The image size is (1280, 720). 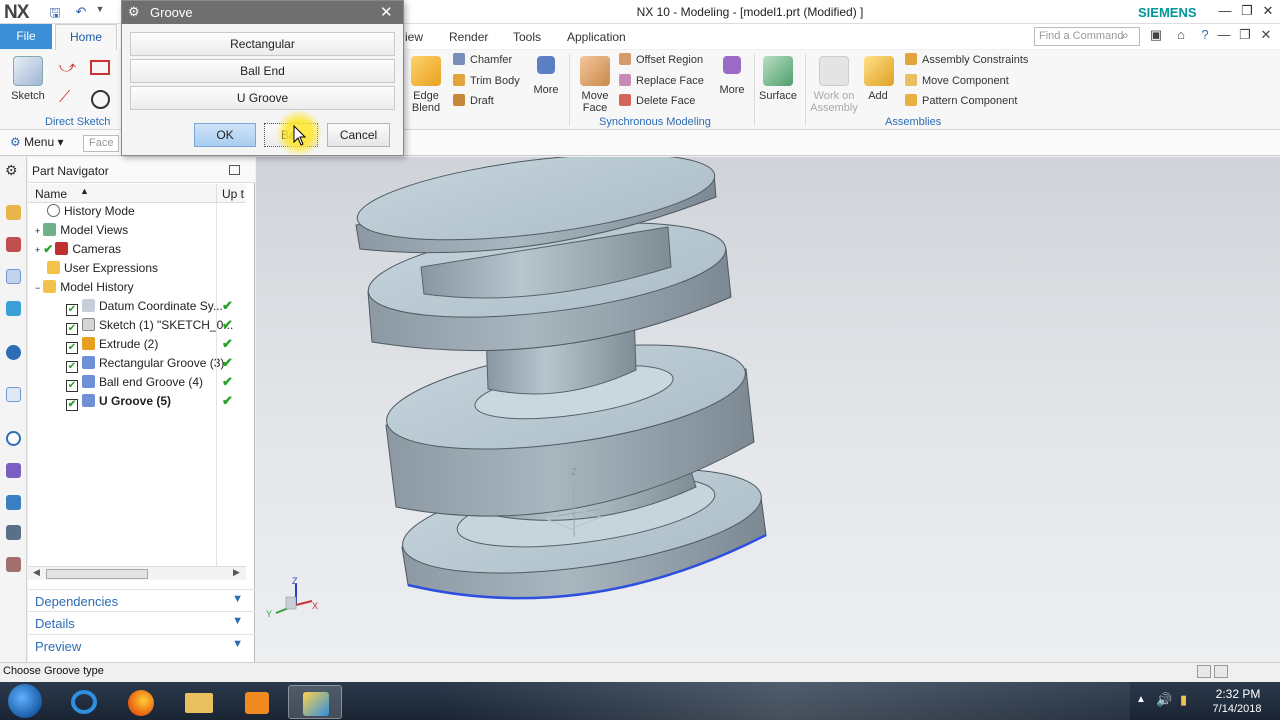 What do you see at coordinates (957, 81) in the screenshot?
I see `move-component-button: Move Component` at bounding box center [957, 81].